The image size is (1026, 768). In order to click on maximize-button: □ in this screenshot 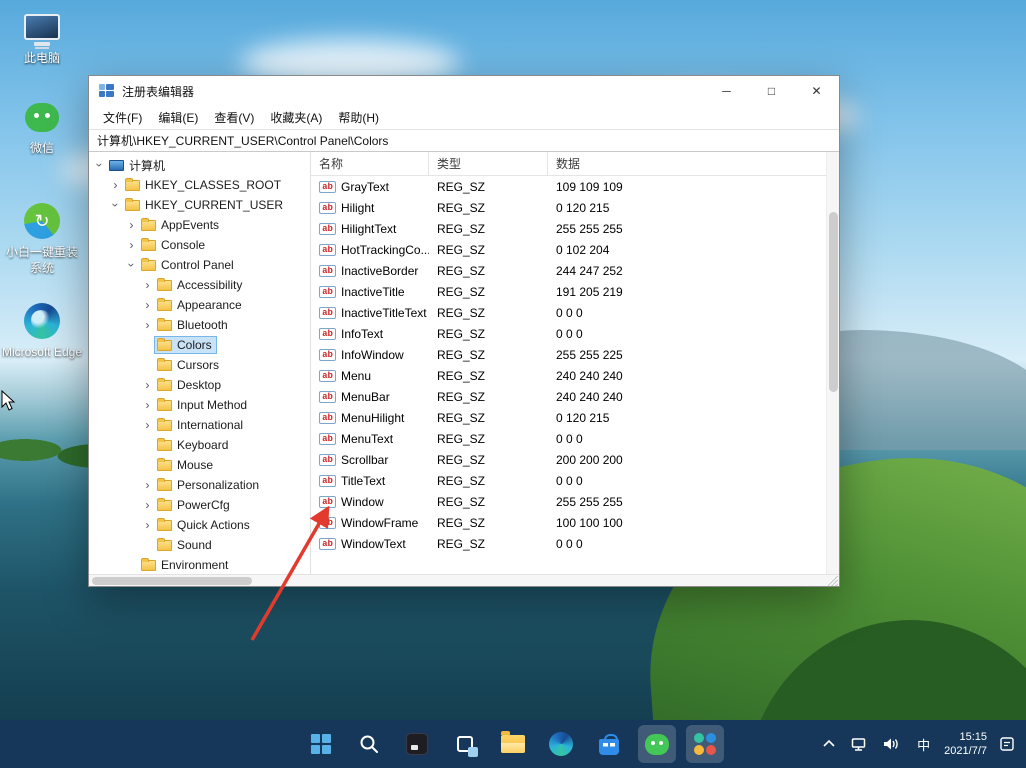, I will do `click(771, 91)`.